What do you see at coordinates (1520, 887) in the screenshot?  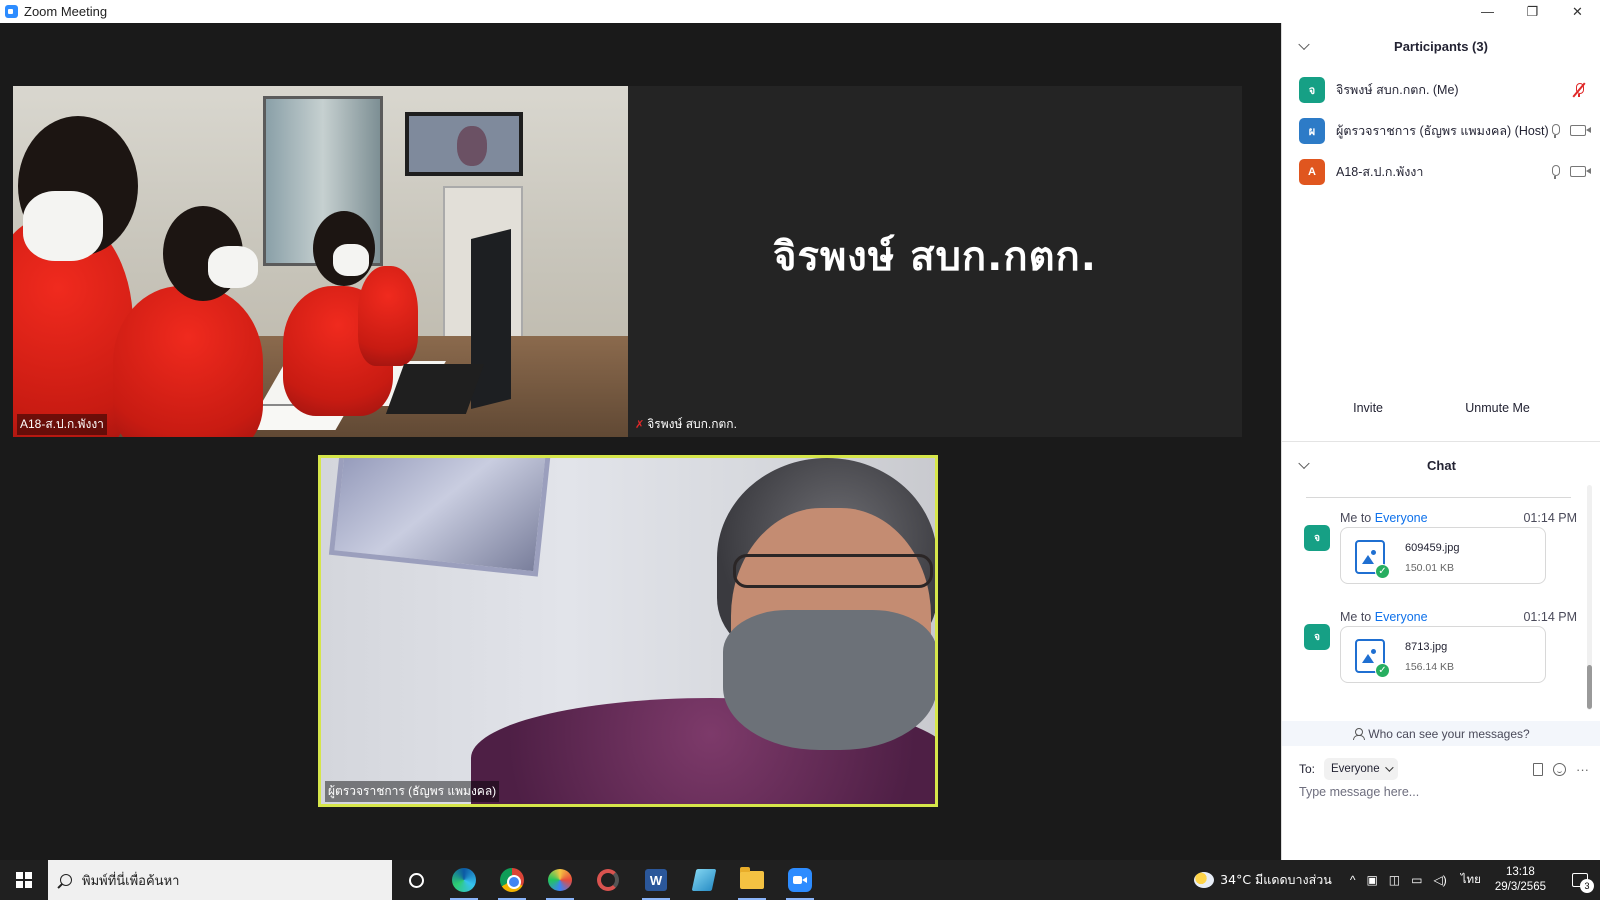 I see `clock-date: 29/3/2565` at bounding box center [1520, 887].